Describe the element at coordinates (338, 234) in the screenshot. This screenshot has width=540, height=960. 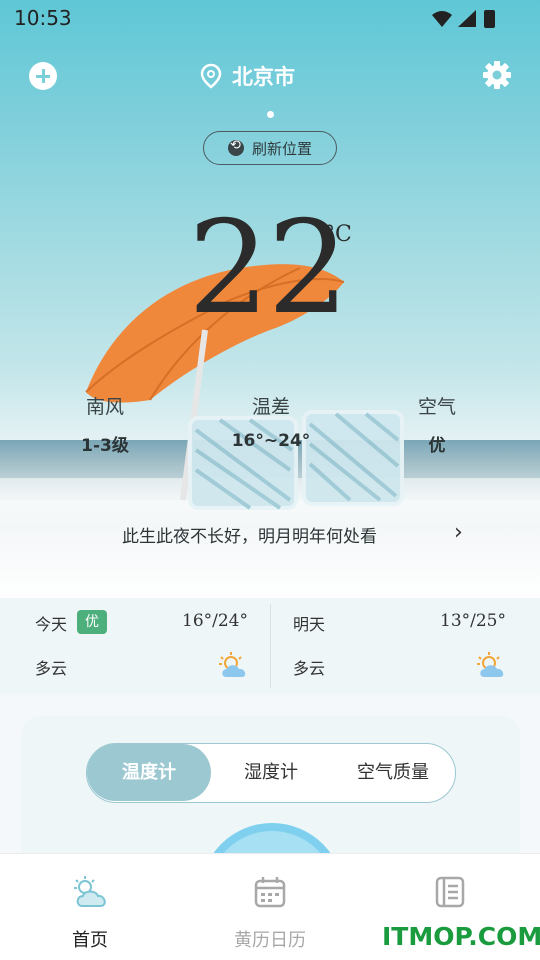
I see `temperature-unit: °C` at that location.